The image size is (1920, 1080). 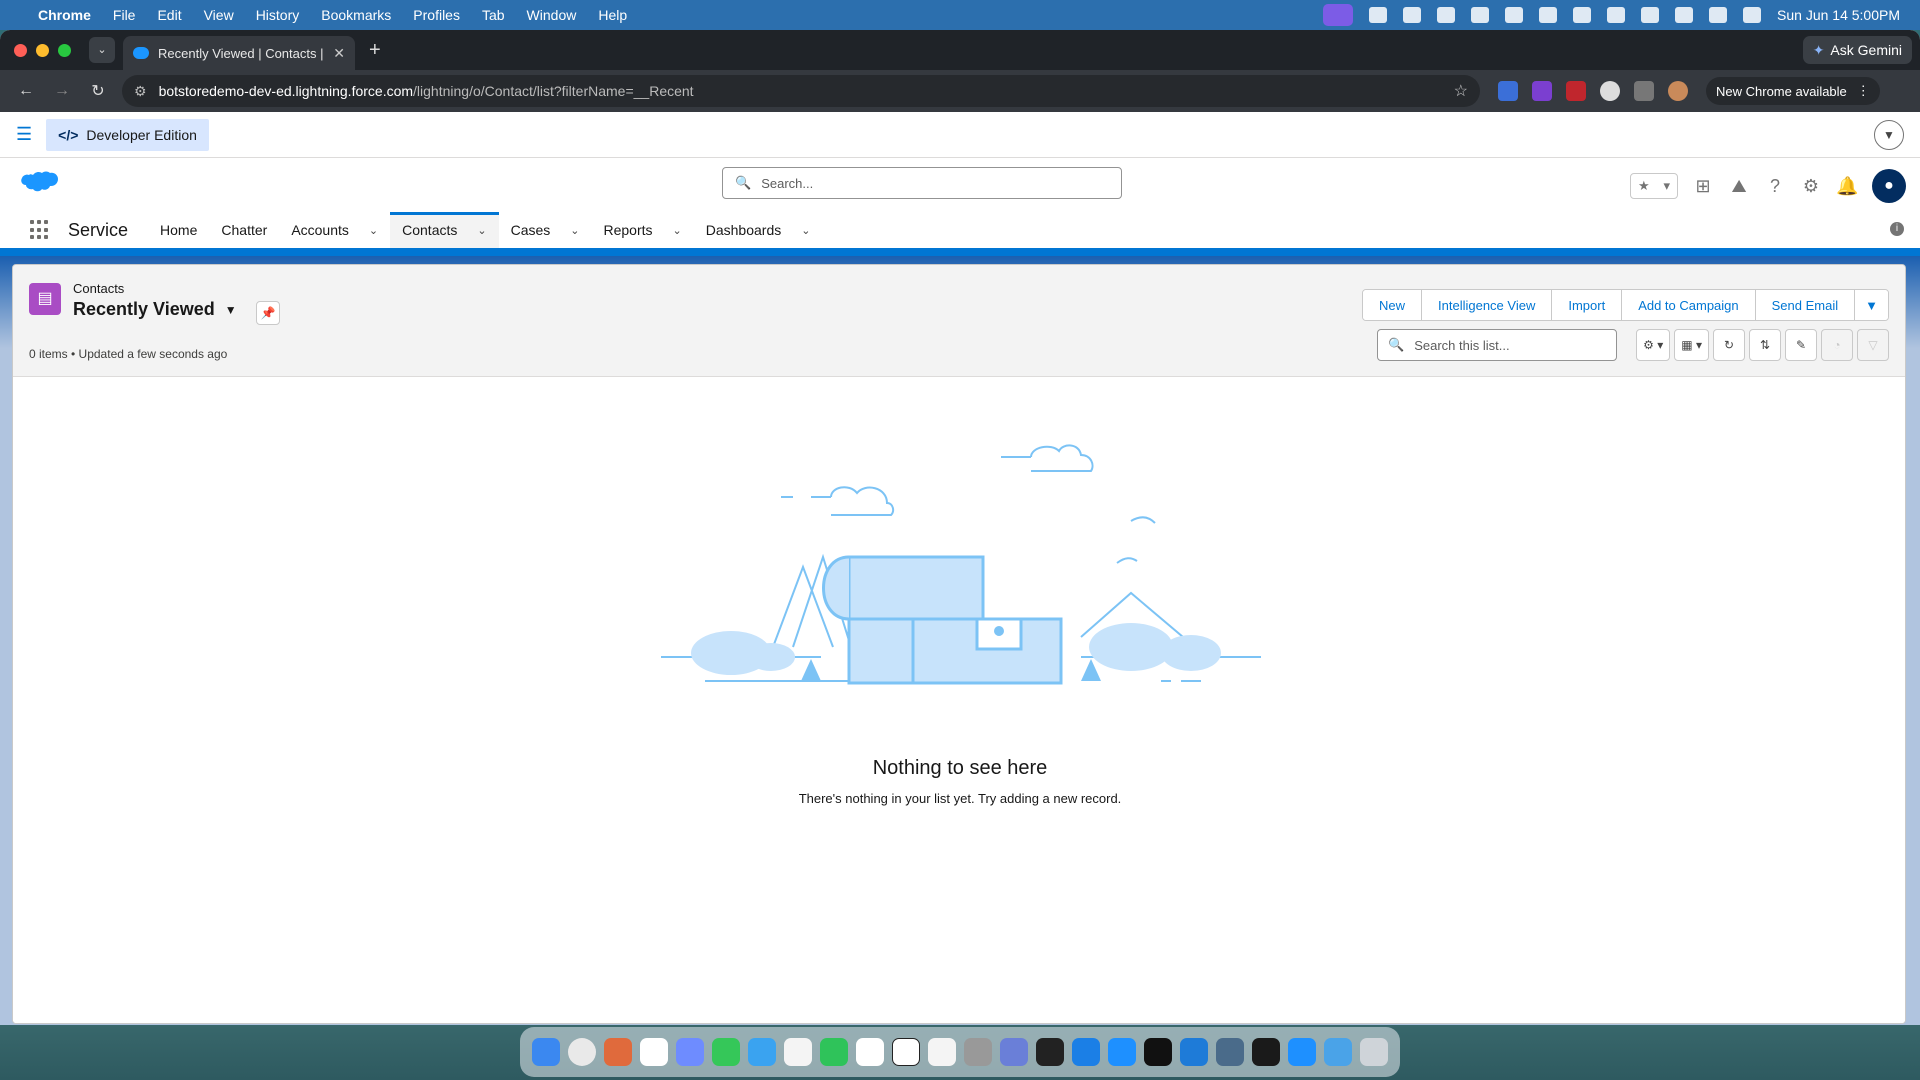 I want to click on list-view-picker: Recently Viewed ▼, so click(x=155, y=309).